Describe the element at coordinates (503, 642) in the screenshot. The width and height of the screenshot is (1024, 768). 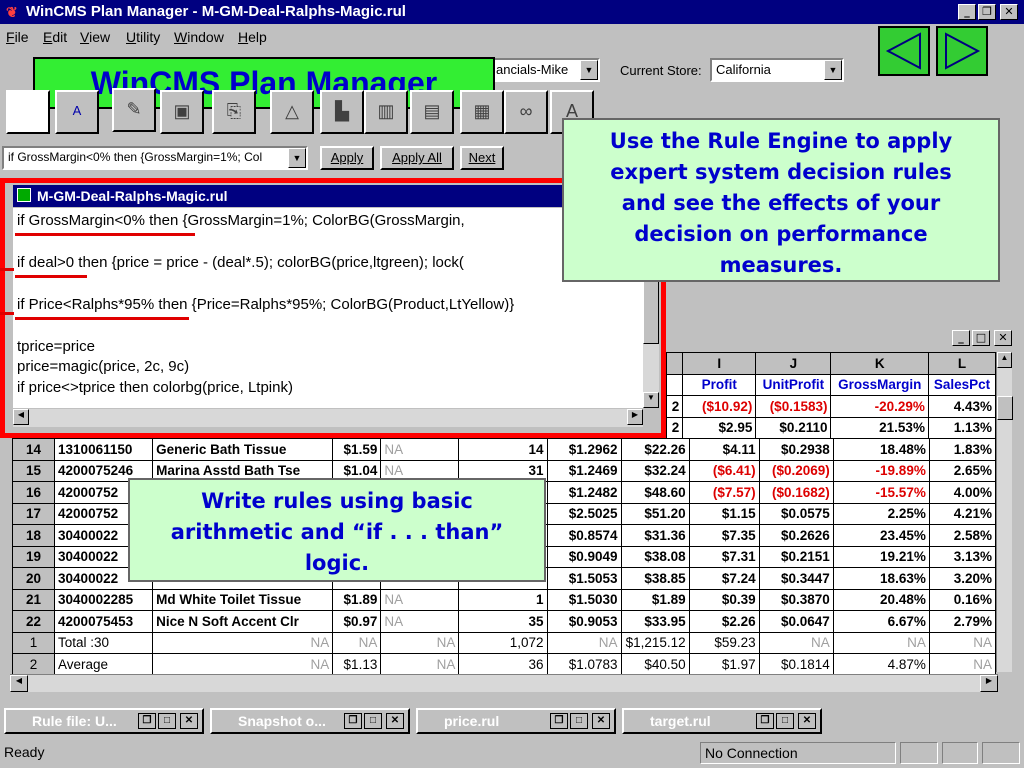
I see `cell: 1,072` at that location.